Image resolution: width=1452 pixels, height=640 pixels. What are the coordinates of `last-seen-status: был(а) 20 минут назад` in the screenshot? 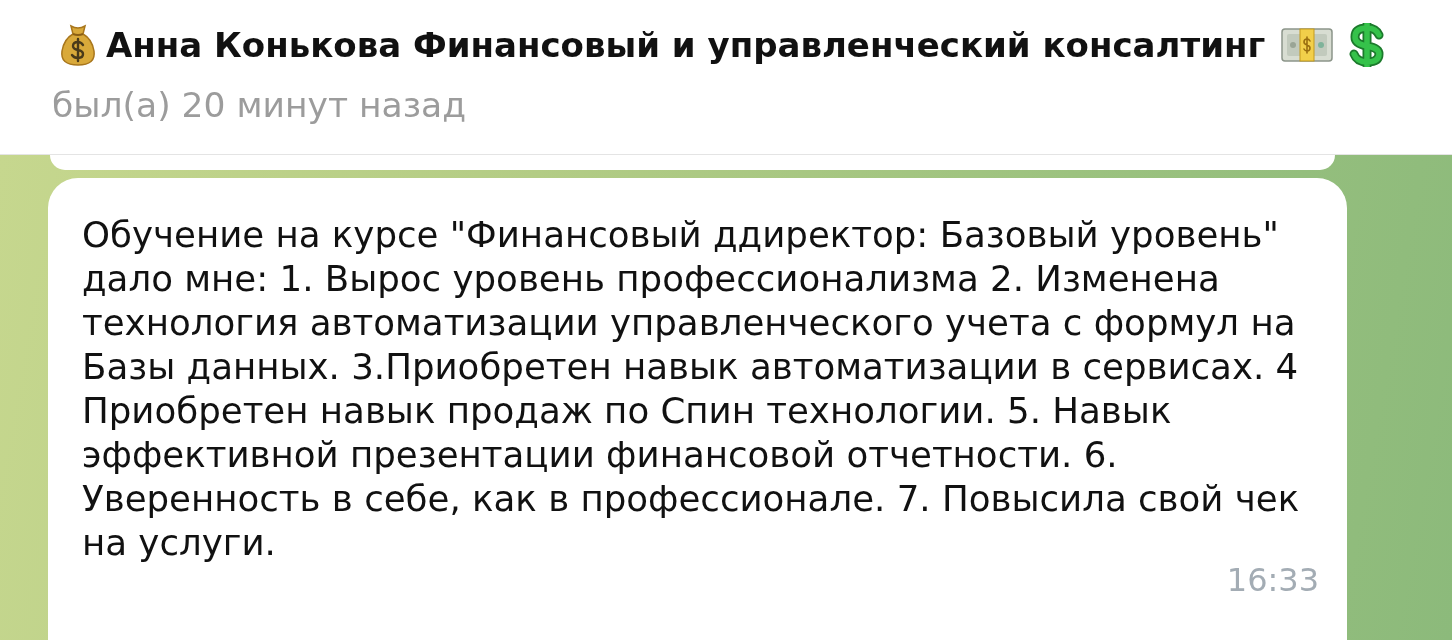 It's located at (259, 105).